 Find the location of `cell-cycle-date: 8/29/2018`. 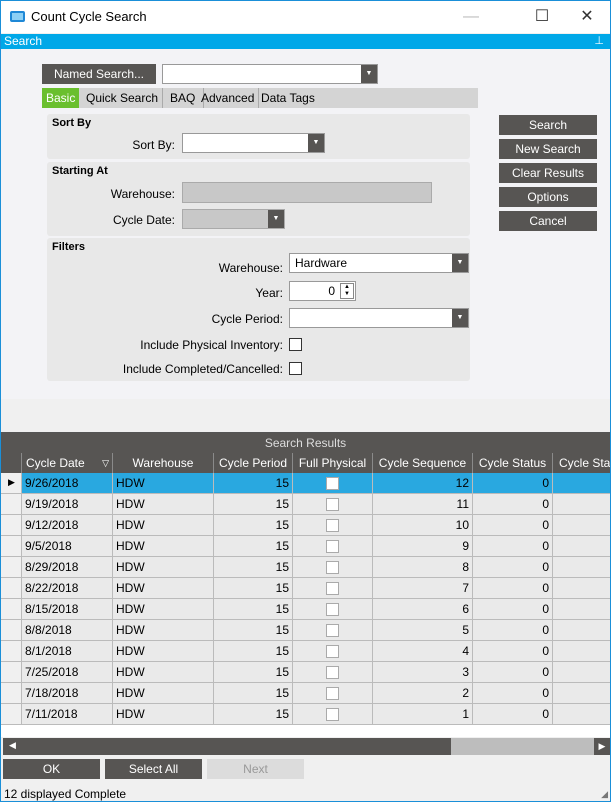

cell-cycle-date: 8/29/2018 is located at coordinates (66, 567).